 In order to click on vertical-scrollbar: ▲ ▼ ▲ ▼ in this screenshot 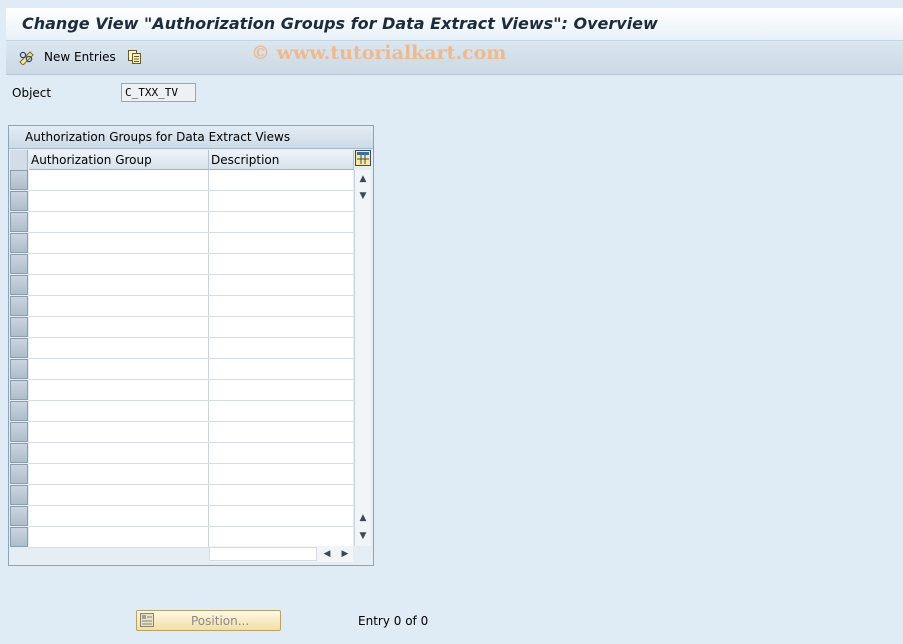, I will do `click(362, 358)`.